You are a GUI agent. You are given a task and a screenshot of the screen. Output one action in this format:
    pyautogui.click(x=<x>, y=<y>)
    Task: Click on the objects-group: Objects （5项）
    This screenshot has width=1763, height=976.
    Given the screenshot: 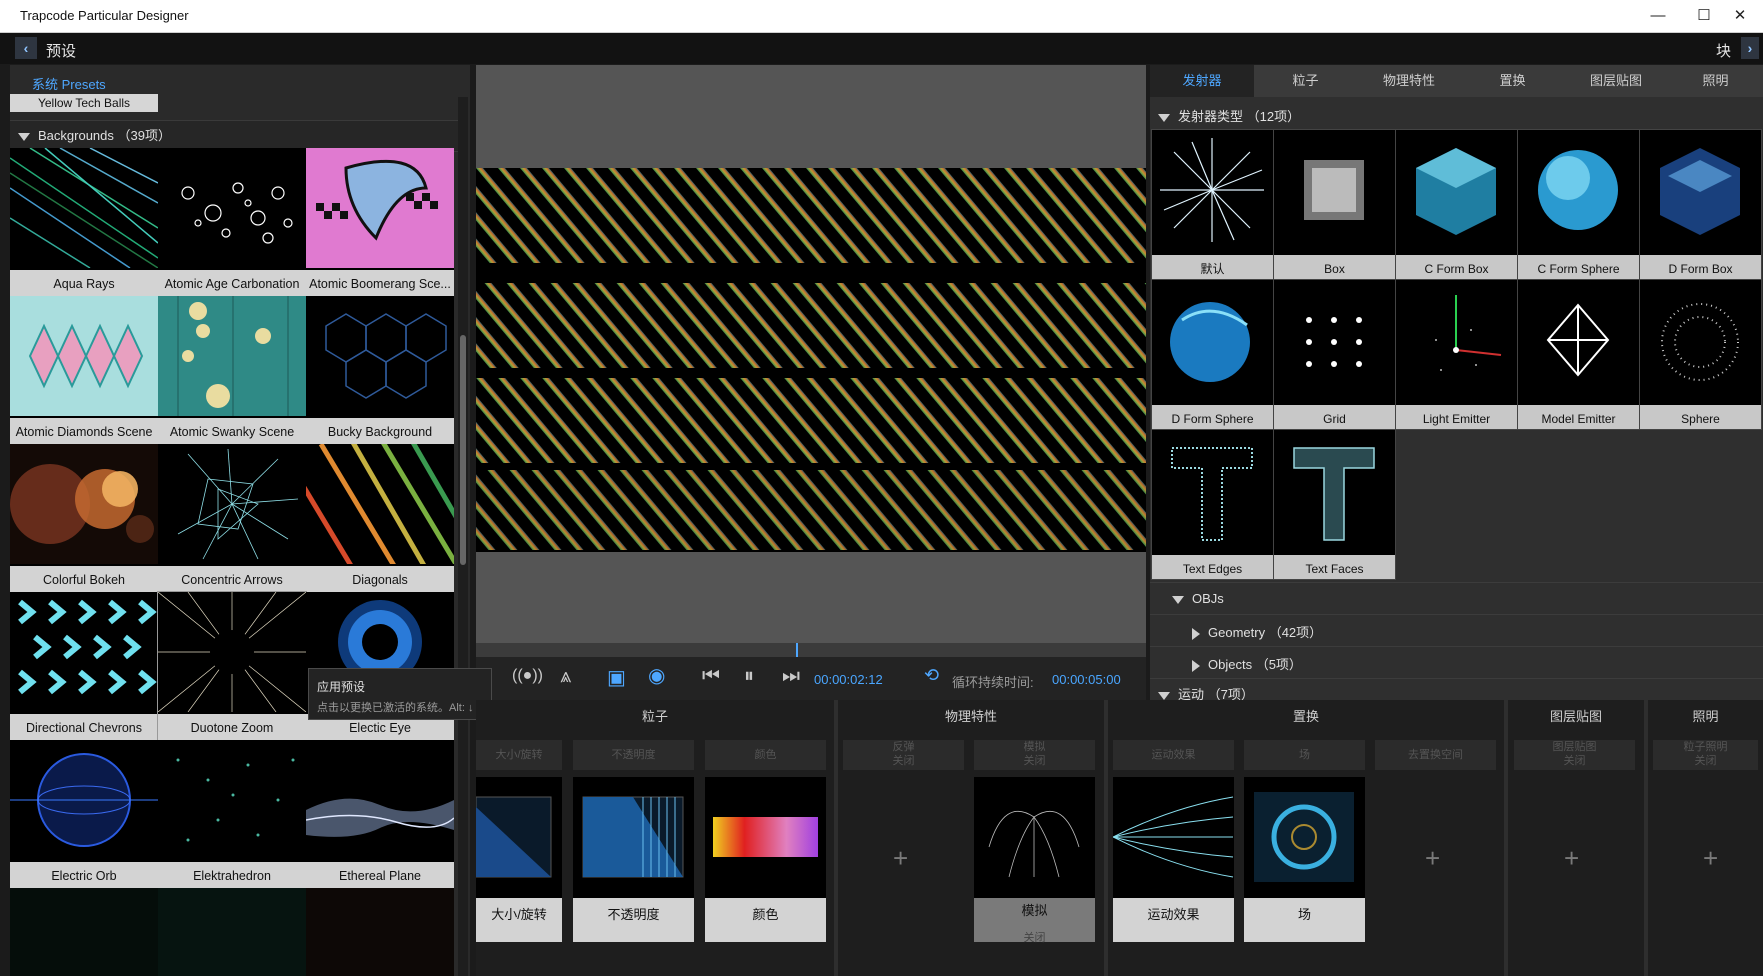 What is the action you would take?
    pyautogui.click(x=1456, y=661)
    